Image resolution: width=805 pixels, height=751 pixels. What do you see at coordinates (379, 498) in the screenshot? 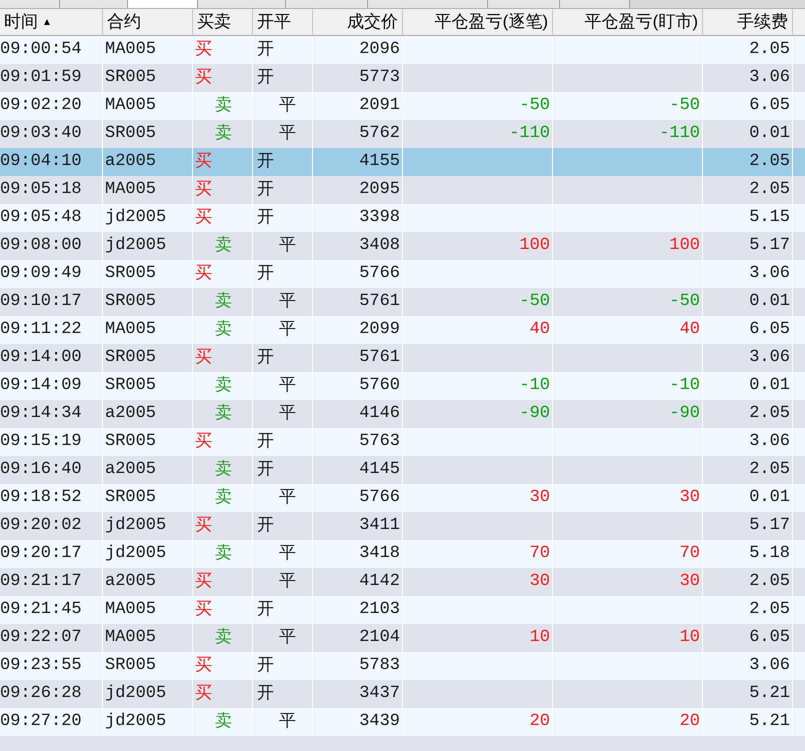
I see `table-cell-text: 5766` at bounding box center [379, 498].